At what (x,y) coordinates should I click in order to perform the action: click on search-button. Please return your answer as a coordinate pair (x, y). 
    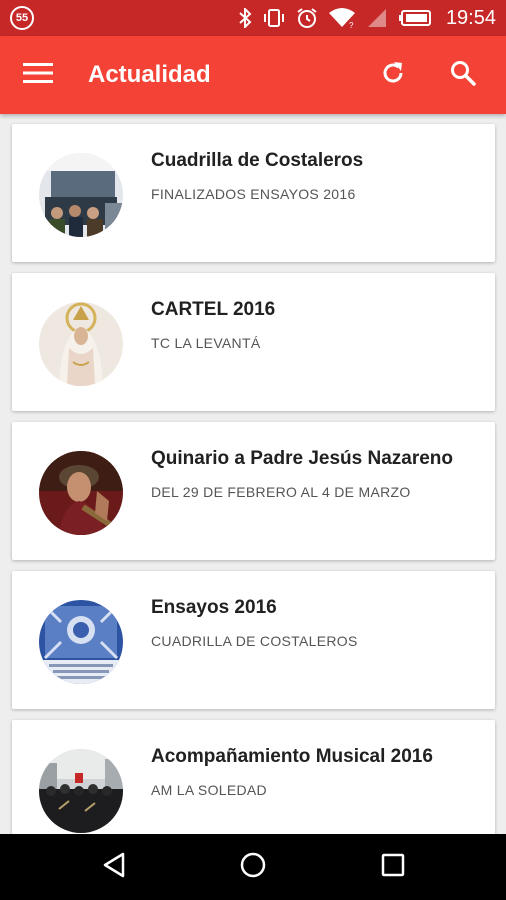
    Looking at the image, I should click on (463, 75).